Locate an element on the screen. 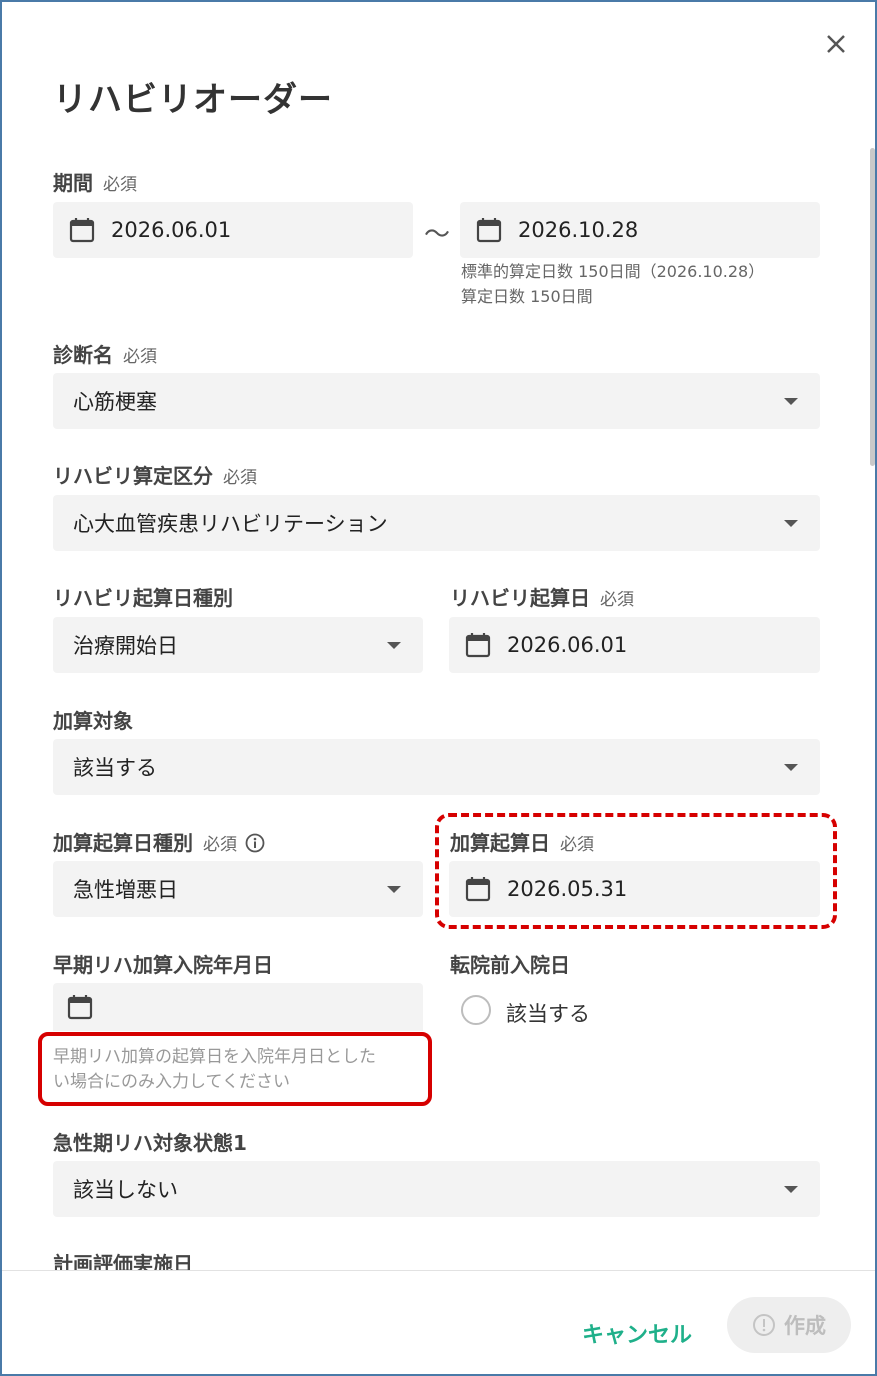 This screenshot has height=1376, width=877. addition-target-label: 加算対象 is located at coordinates (93, 719).